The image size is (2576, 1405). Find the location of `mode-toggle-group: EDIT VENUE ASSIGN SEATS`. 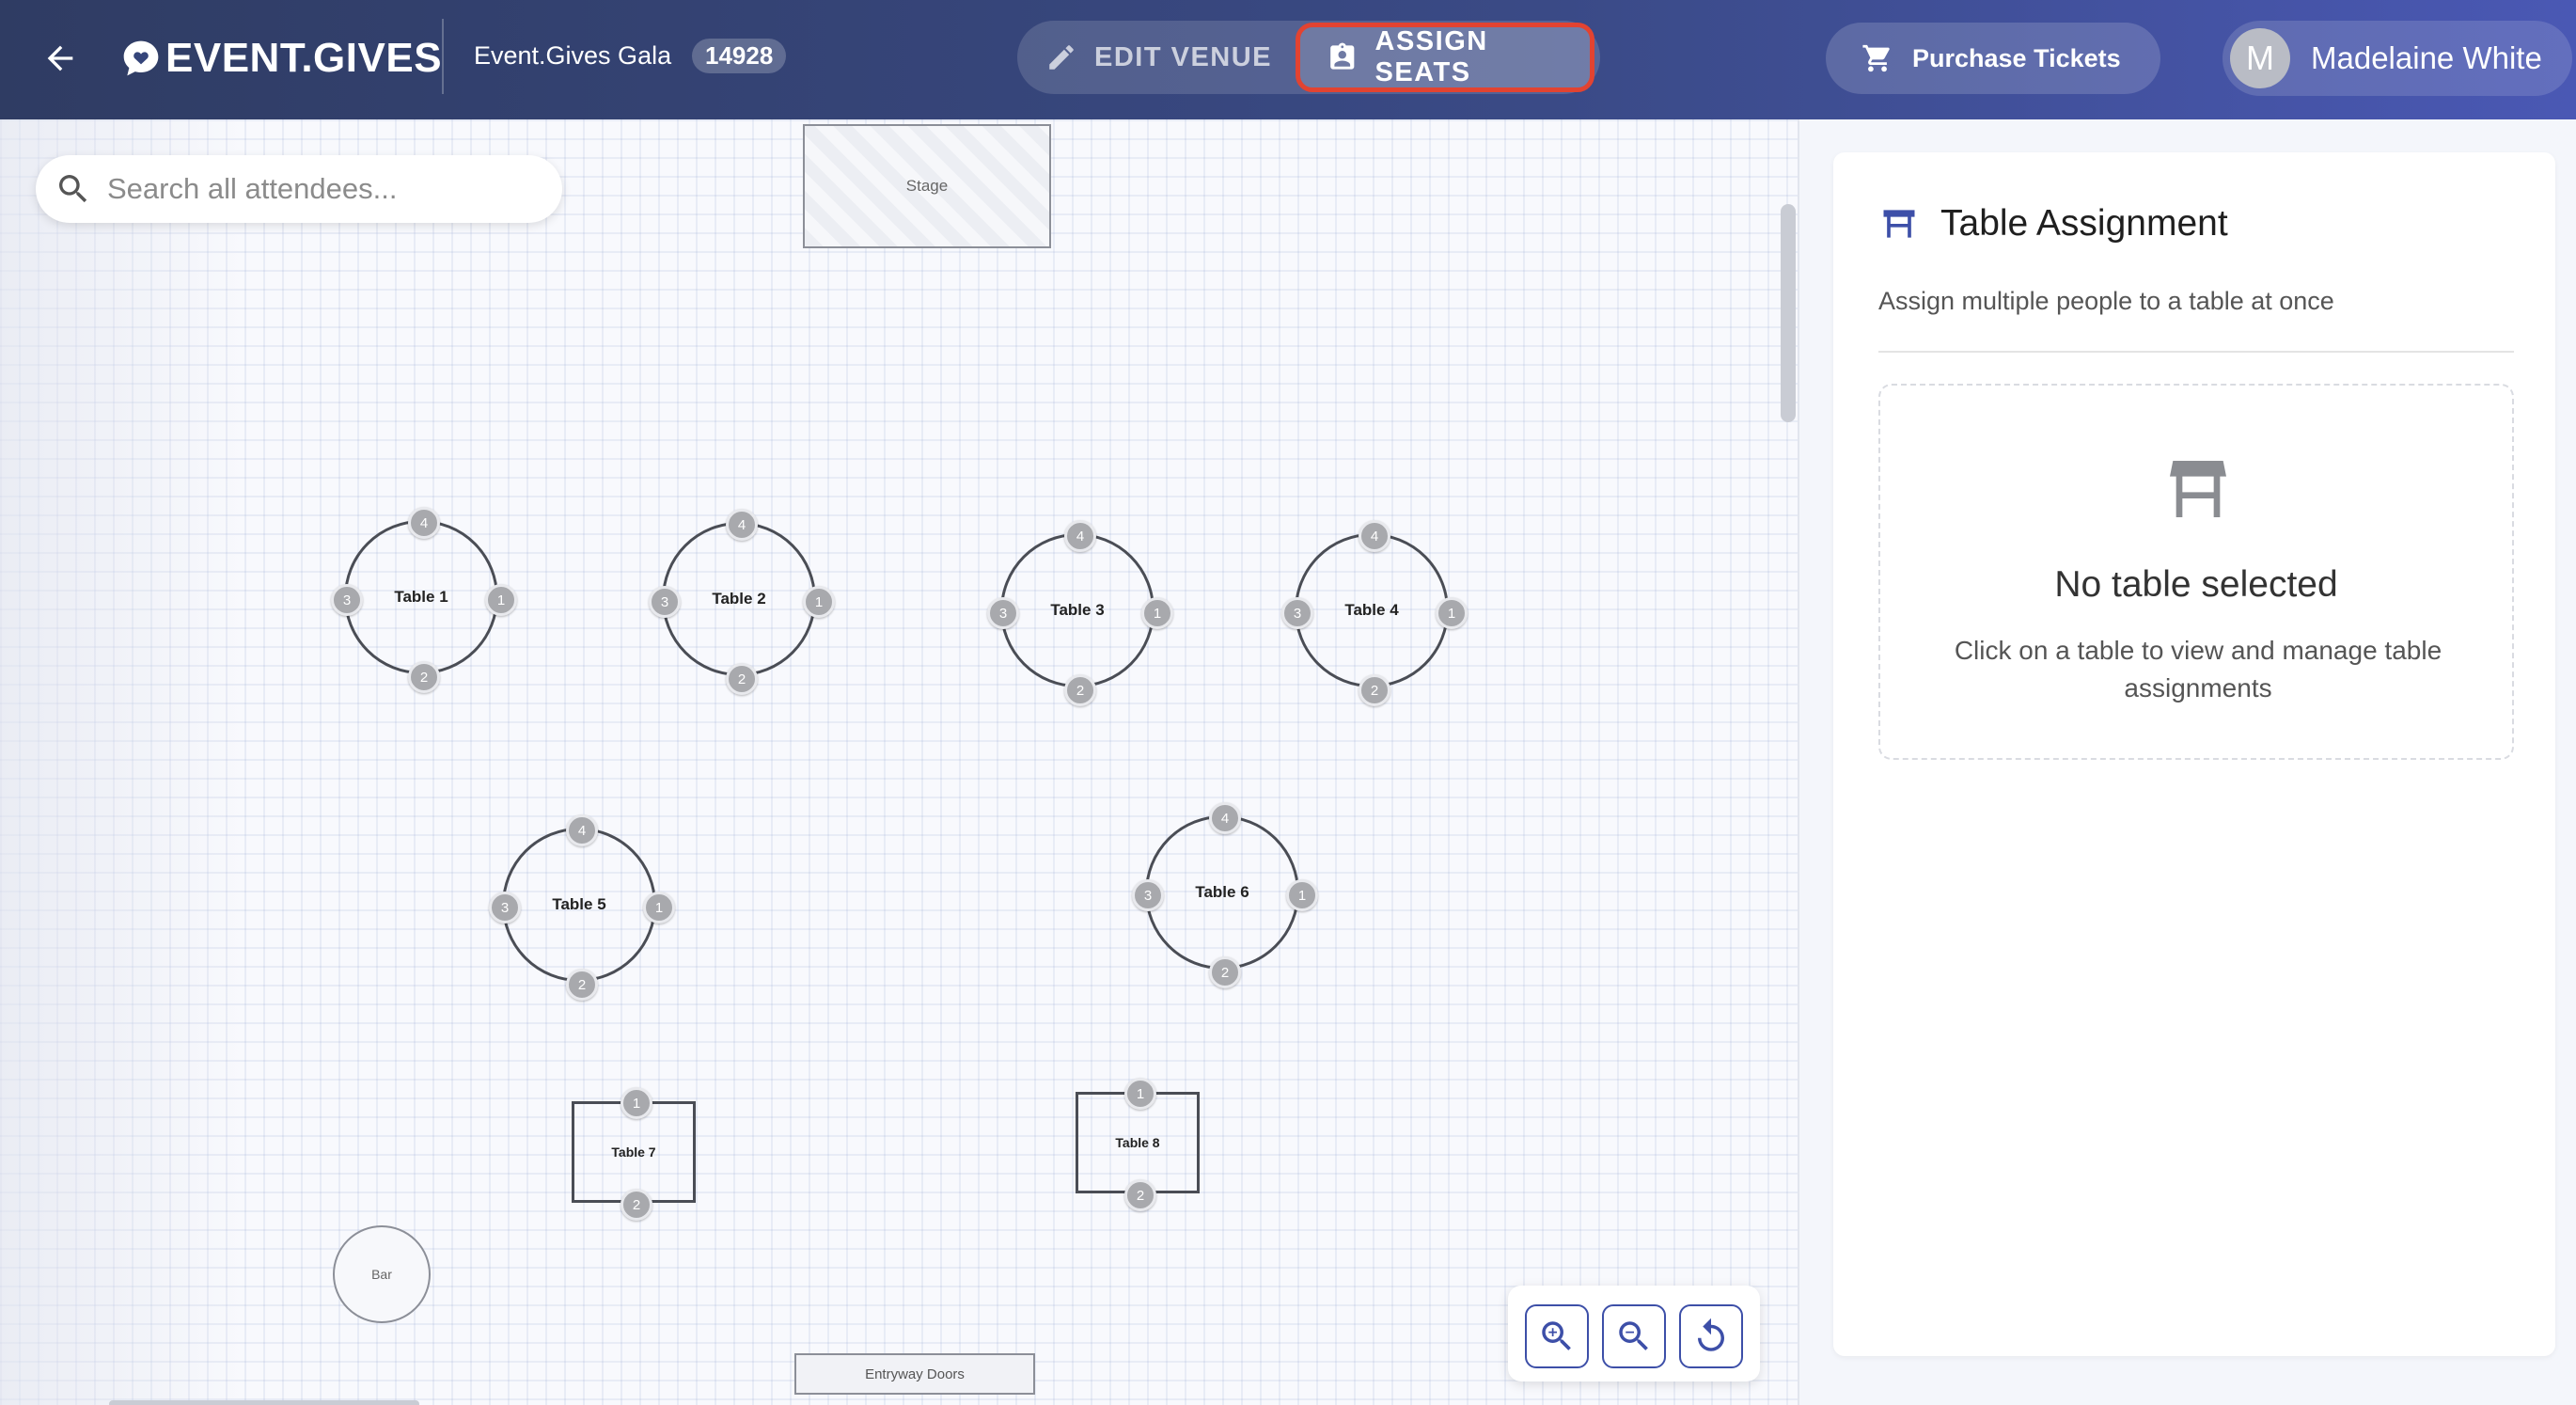

mode-toggle-group: EDIT VENUE ASSIGN SEATS is located at coordinates (1309, 58).